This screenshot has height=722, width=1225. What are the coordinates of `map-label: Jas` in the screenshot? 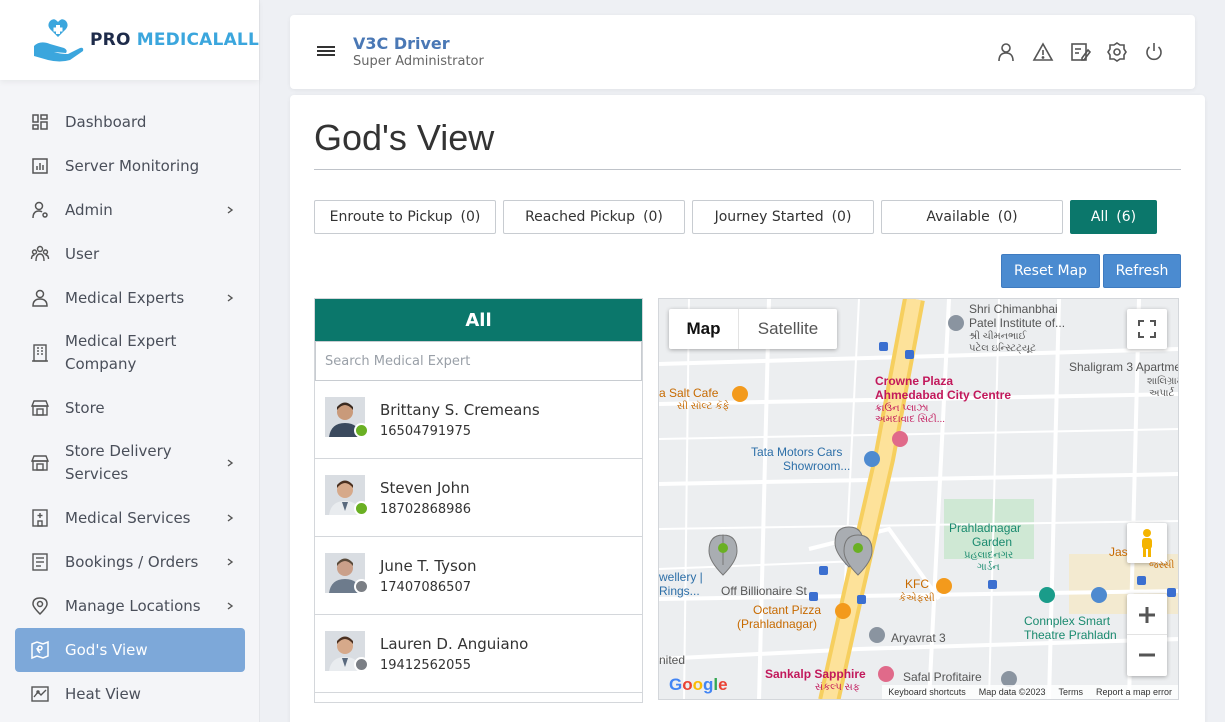 It's located at (1118, 552).